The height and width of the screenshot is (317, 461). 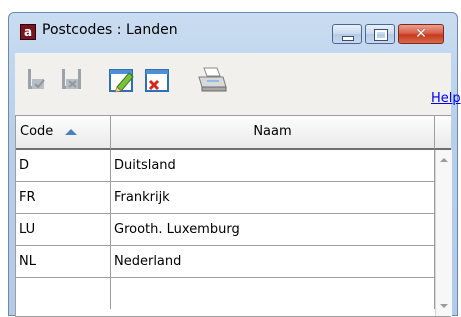 I want to click on minimize-button, so click(x=347, y=34).